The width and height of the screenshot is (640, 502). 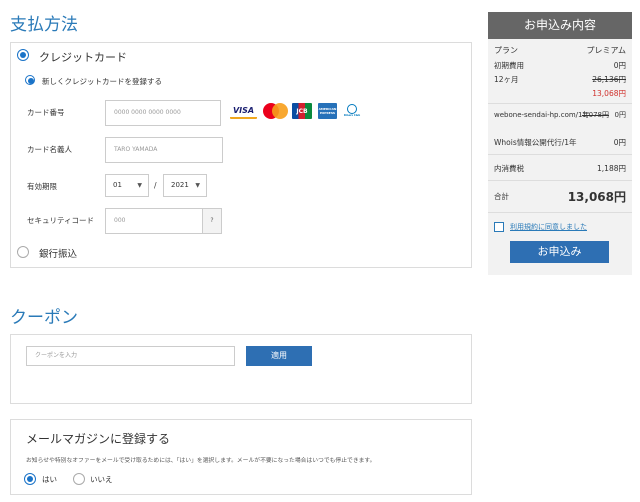 What do you see at coordinates (352, 111) in the screenshot?
I see `diners-logo: Diners Club` at bounding box center [352, 111].